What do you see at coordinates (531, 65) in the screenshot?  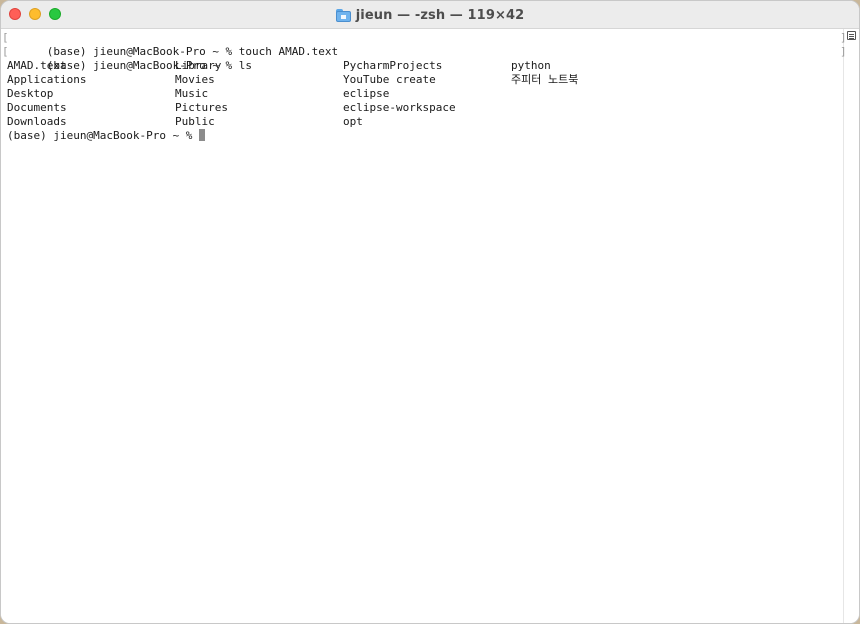 I see `ls-entry: python` at bounding box center [531, 65].